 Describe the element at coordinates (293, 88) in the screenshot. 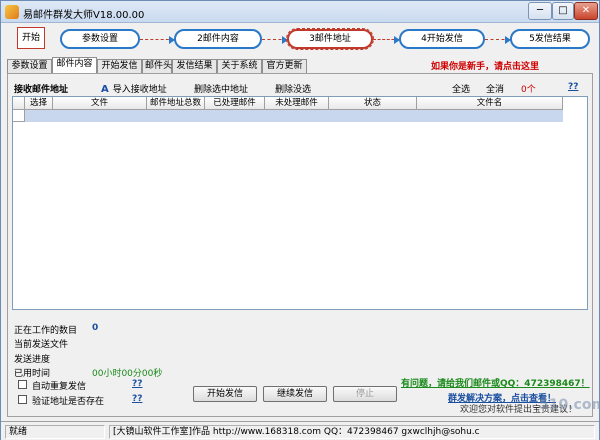

I see `delete-unselected-button: 删除没选` at that location.